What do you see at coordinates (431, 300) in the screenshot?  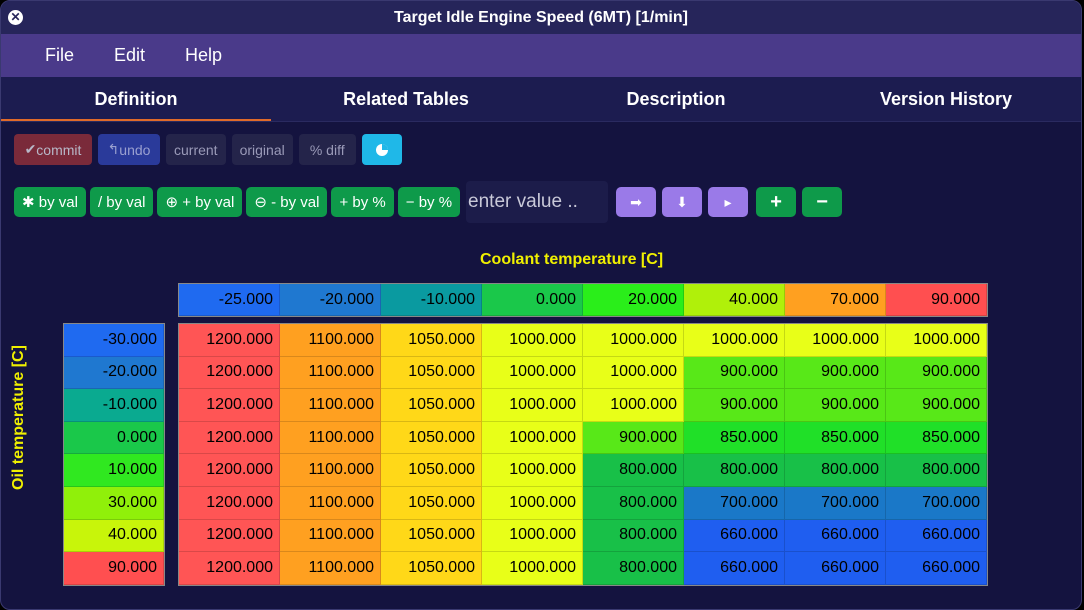 I see `x-axis-cell: -10.000` at bounding box center [431, 300].